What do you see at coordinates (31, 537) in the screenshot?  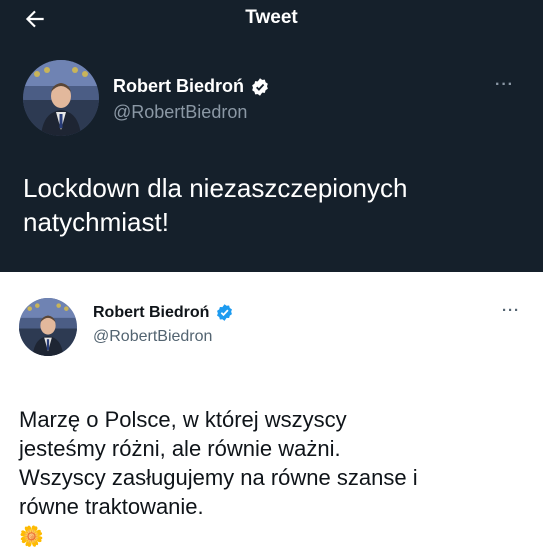 I see `flower-emoji: 🌼` at bounding box center [31, 537].